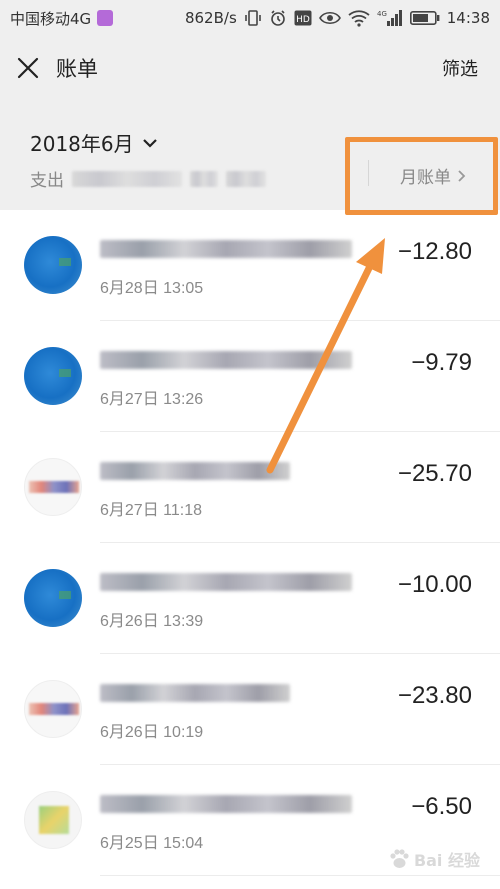  Describe the element at coordinates (382, 14) in the screenshot. I see `svg-text: 4G` at that location.